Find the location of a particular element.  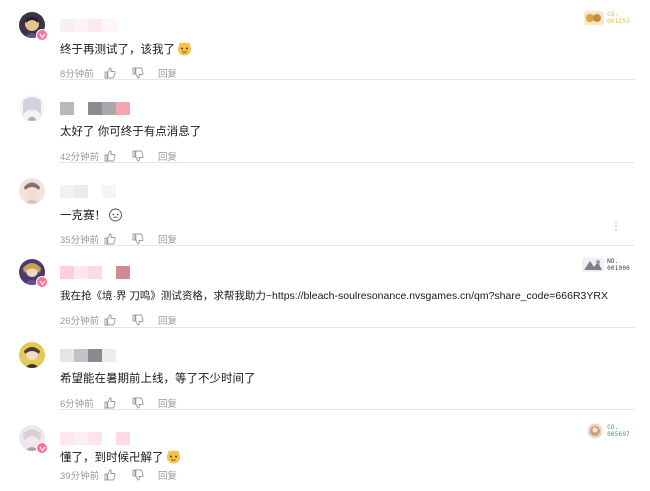

fan-badge-number: 005697 is located at coordinates (618, 434).